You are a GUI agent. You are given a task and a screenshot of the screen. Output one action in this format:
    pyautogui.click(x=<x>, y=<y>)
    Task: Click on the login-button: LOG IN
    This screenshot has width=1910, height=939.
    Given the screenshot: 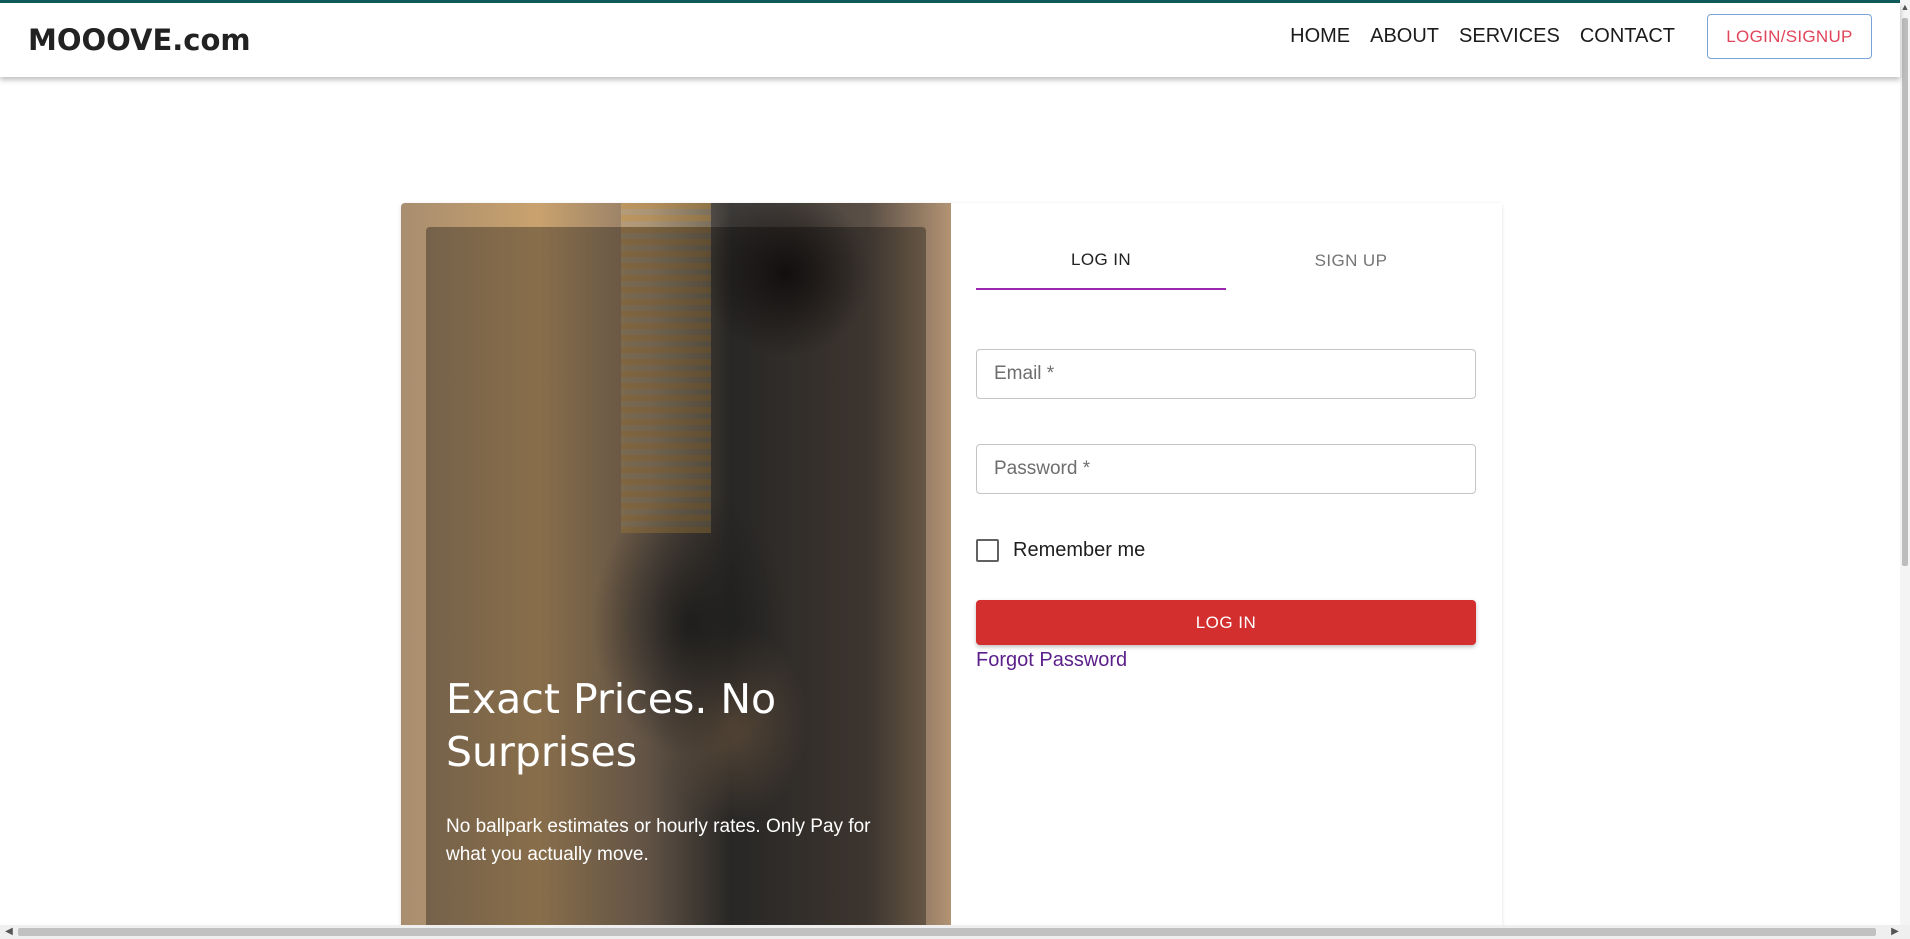 What is the action you would take?
    pyautogui.click(x=1226, y=622)
    